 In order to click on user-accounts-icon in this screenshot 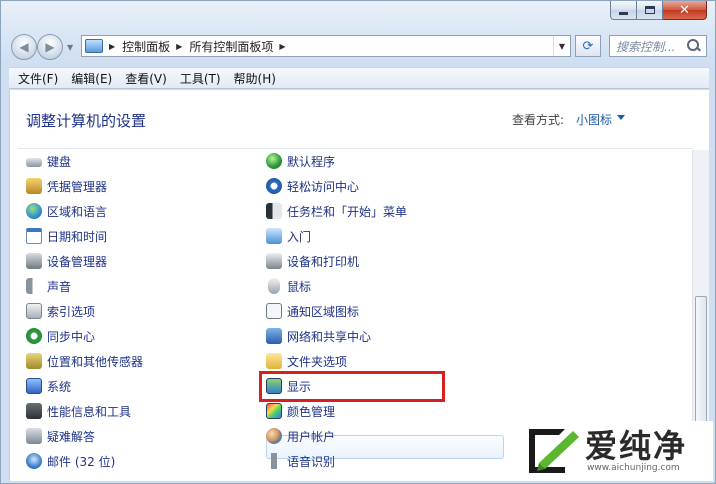, I will do `click(274, 436)`.